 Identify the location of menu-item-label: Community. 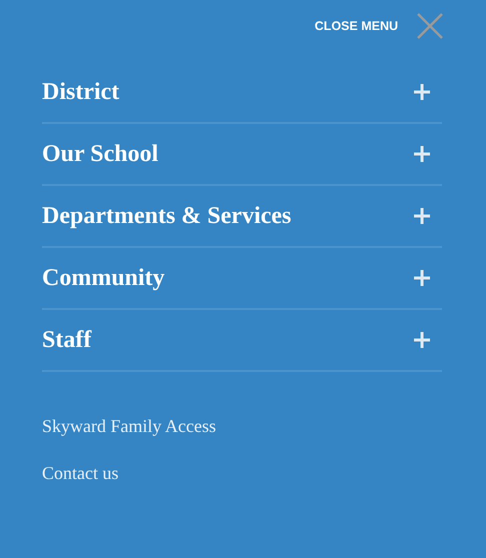
(103, 278).